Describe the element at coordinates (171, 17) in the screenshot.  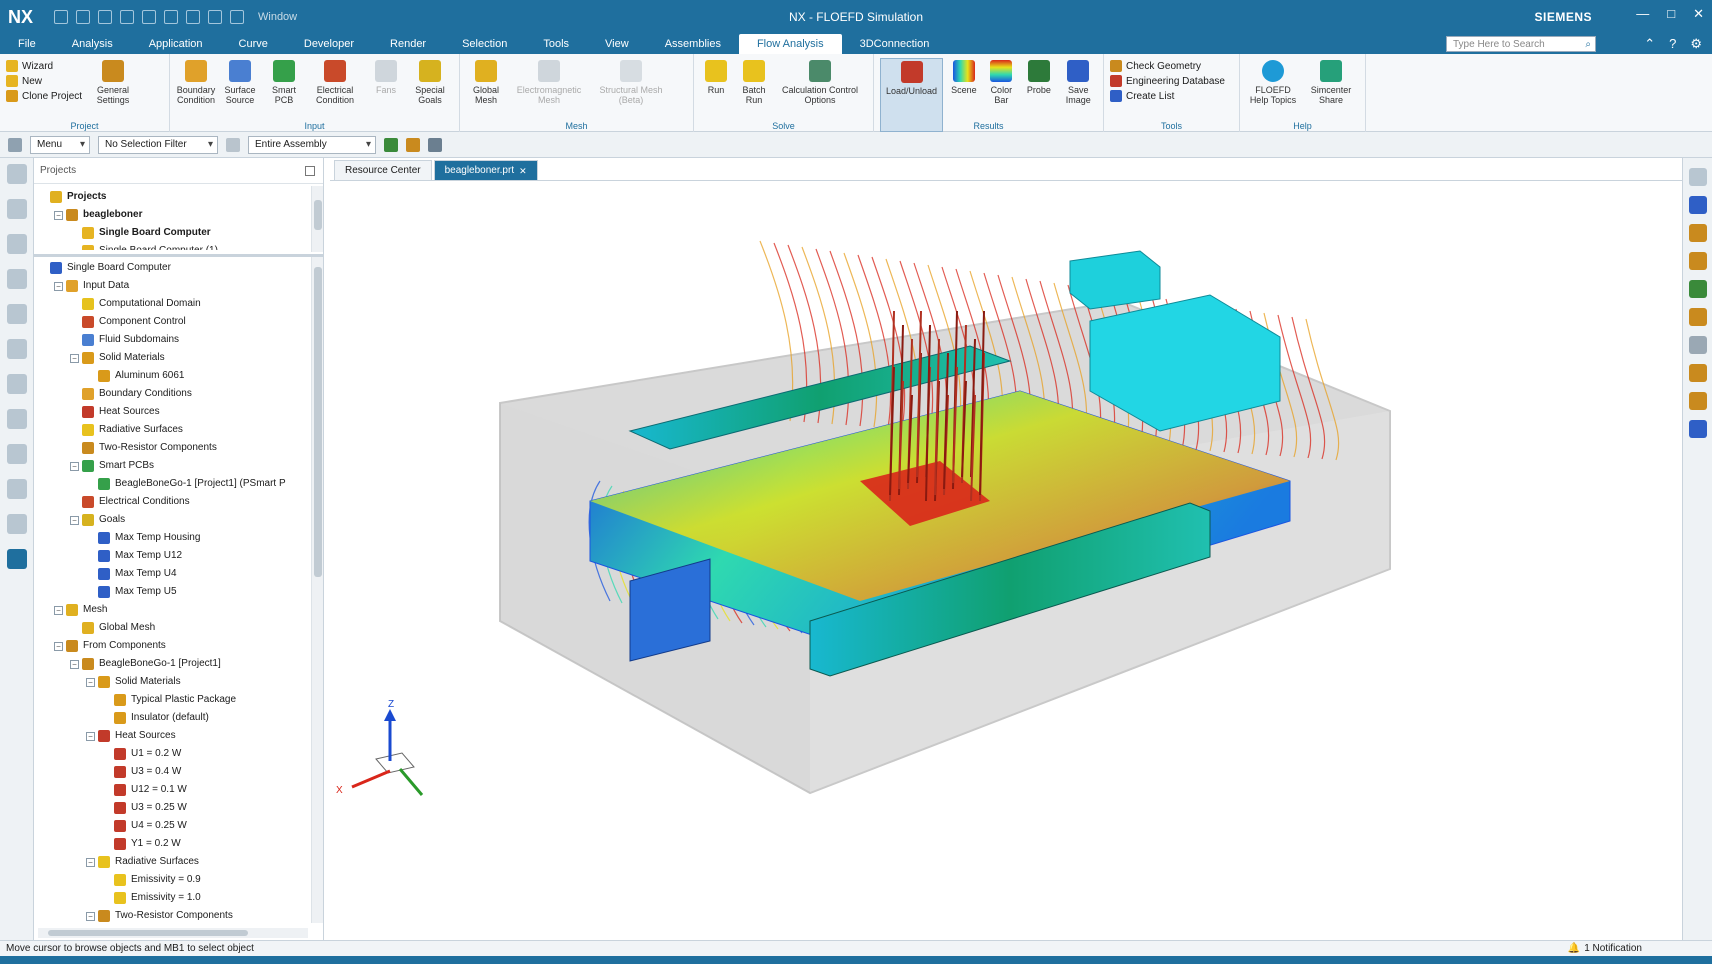
I see `paste-icon` at that location.